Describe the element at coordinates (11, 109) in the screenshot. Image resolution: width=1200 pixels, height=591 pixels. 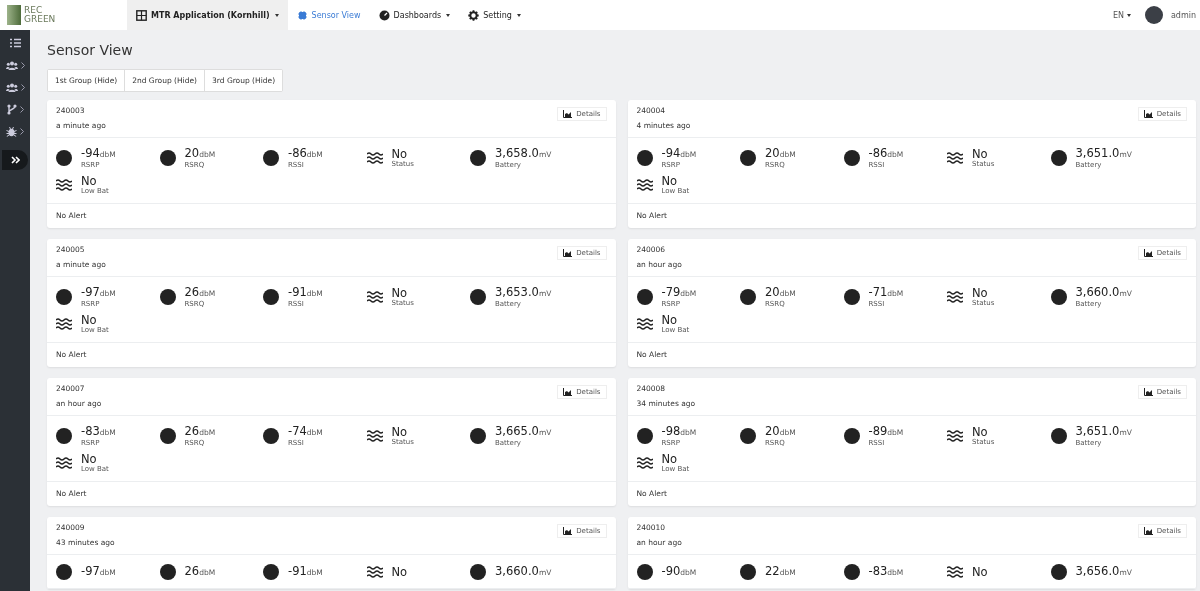
I see `branch-icon` at that location.